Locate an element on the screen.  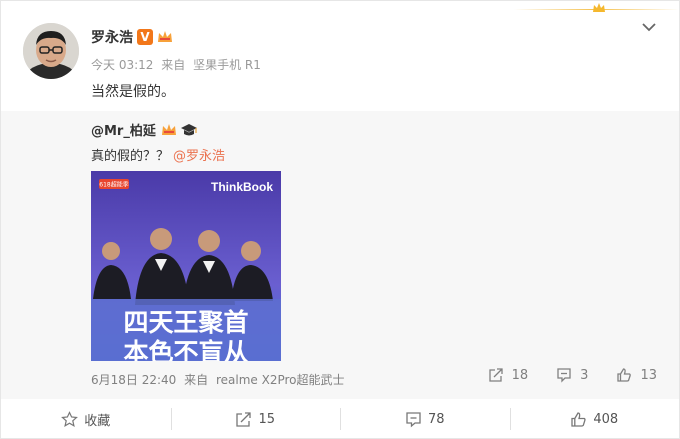
repost-user-line: @Mr_柏延 is located at coordinates (144, 129).